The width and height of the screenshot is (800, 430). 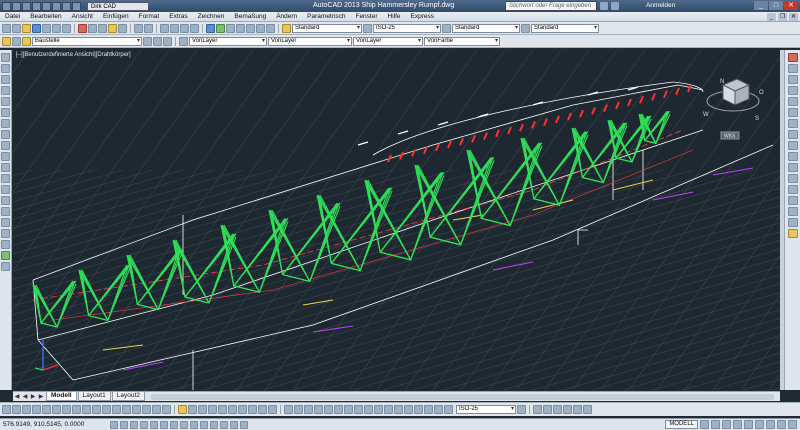 What do you see at coordinates (615, 6) in the screenshot?
I see `user-icon` at bounding box center [615, 6].